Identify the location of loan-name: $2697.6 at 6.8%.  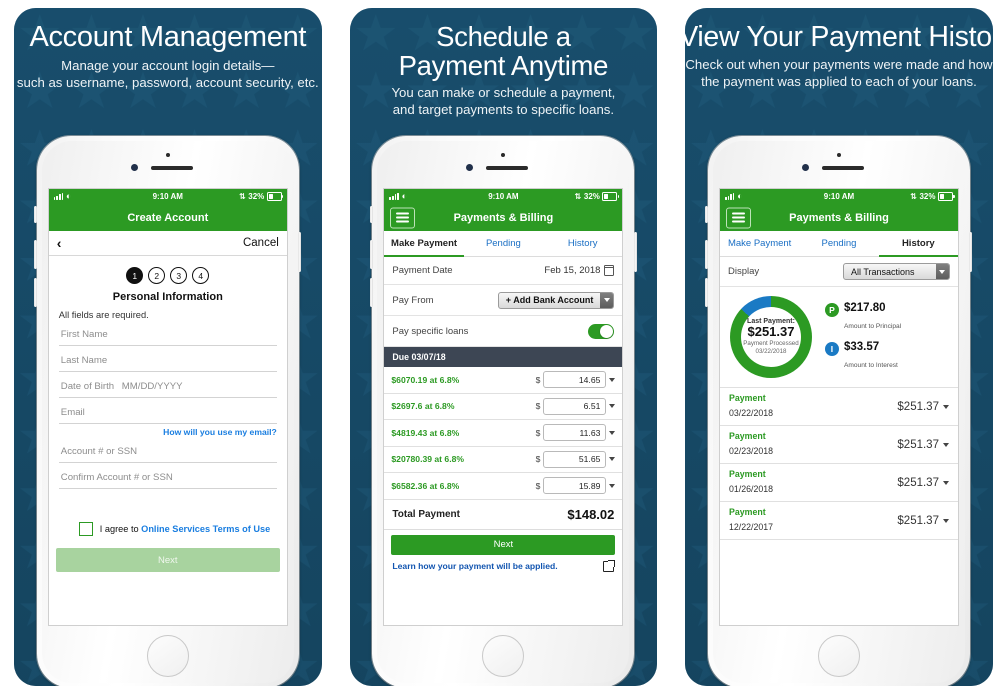
(423, 406).